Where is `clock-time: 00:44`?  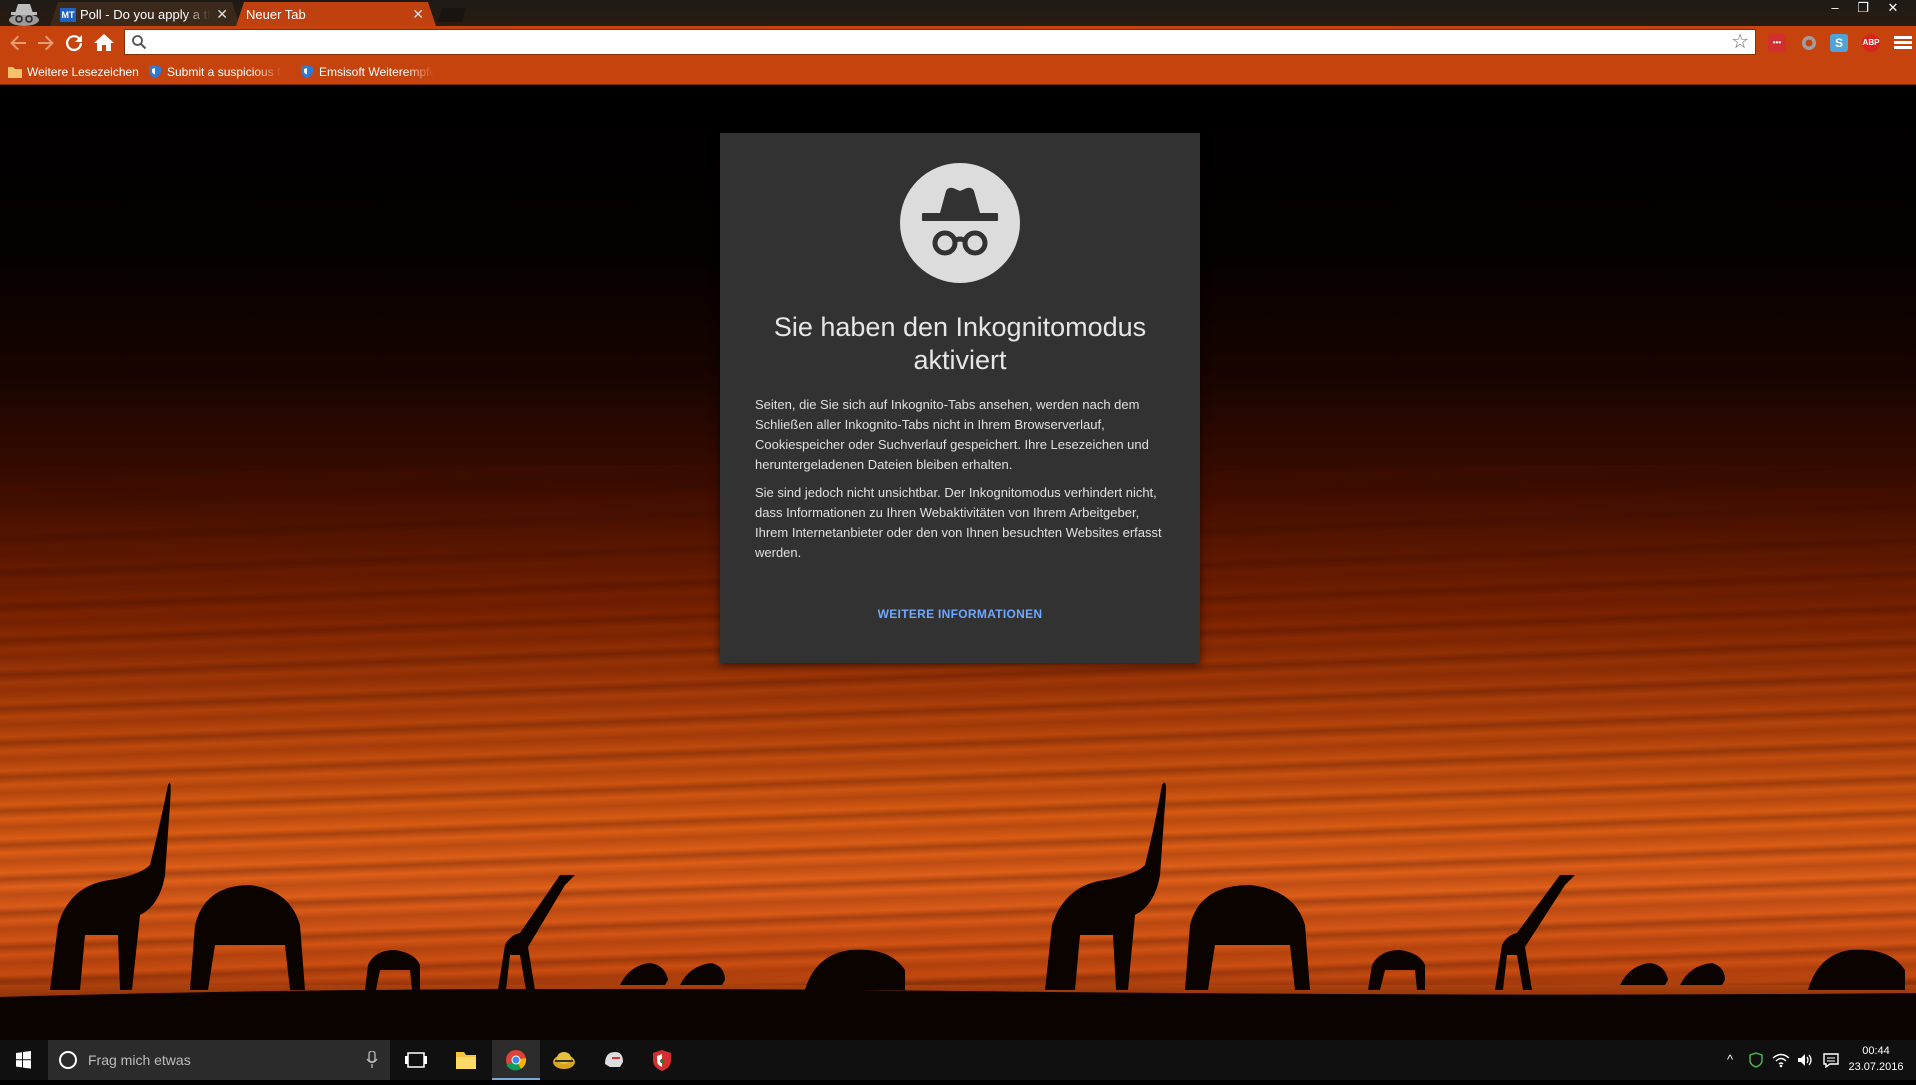
clock-time: 00:44 is located at coordinates (1876, 1051).